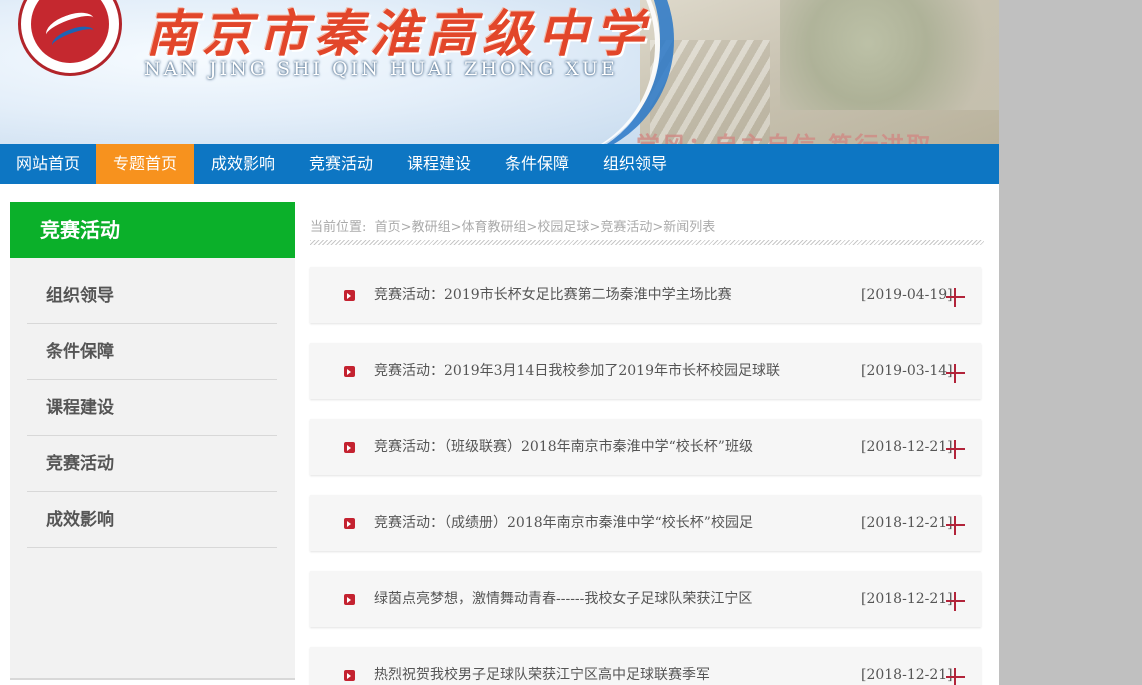 Image resolution: width=1142 pixels, height=685 pixels. I want to click on school-name: 南京市秦淮高级中学, so click(398, 33).